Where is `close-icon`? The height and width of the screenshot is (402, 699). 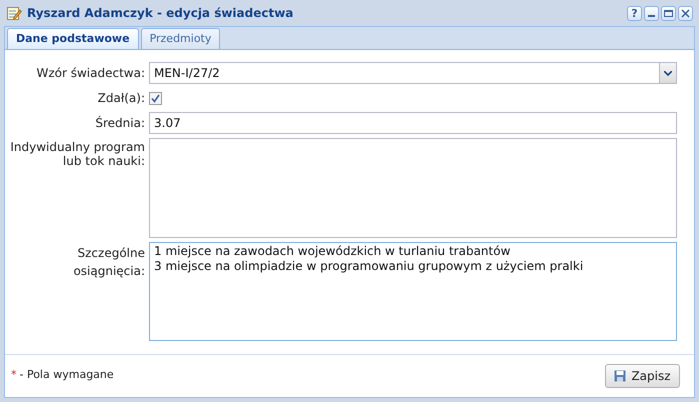 close-icon is located at coordinates (685, 13).